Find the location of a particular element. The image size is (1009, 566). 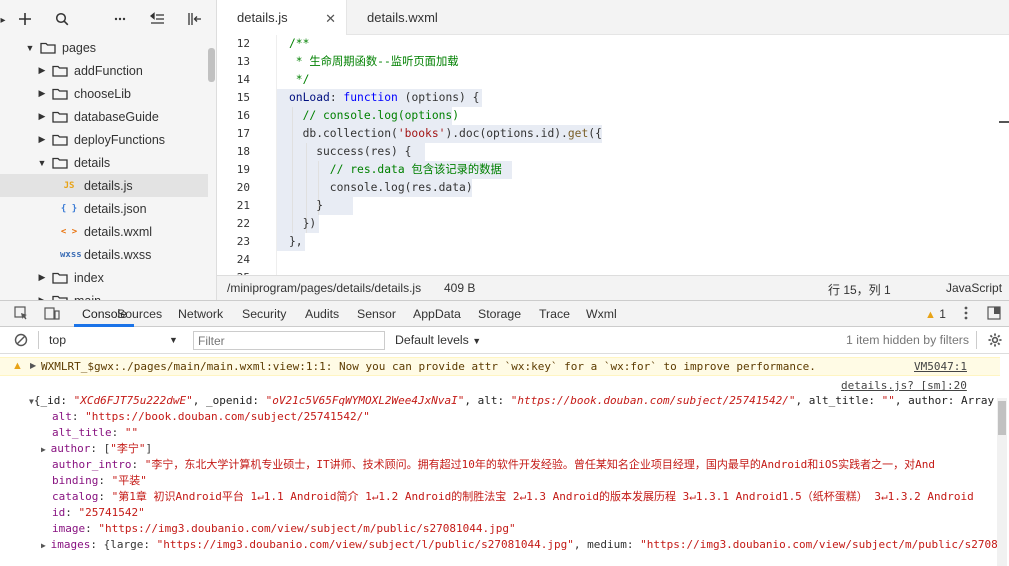

devtools-tab-sources: Sources is located at coordinates (139, 314).